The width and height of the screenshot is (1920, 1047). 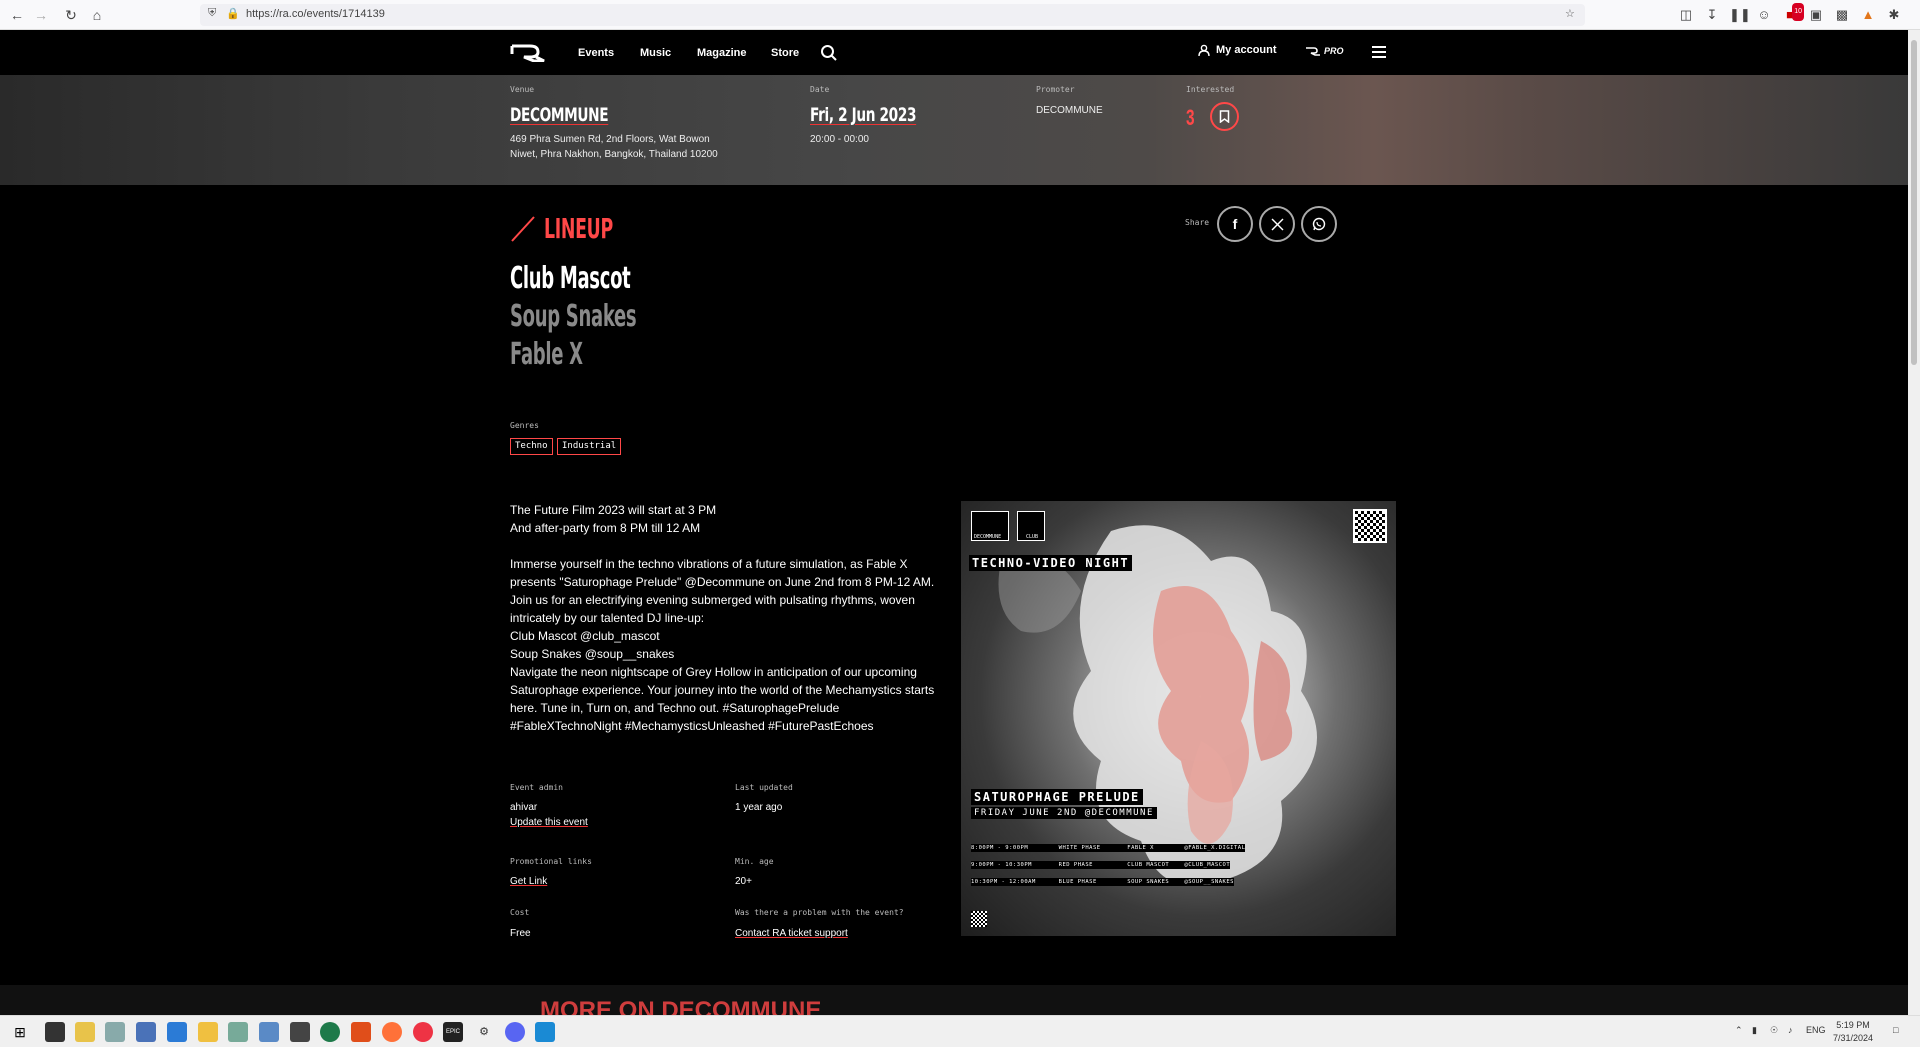 I want to click on downloads-icon: ↧, so click(x=1712, y=15).